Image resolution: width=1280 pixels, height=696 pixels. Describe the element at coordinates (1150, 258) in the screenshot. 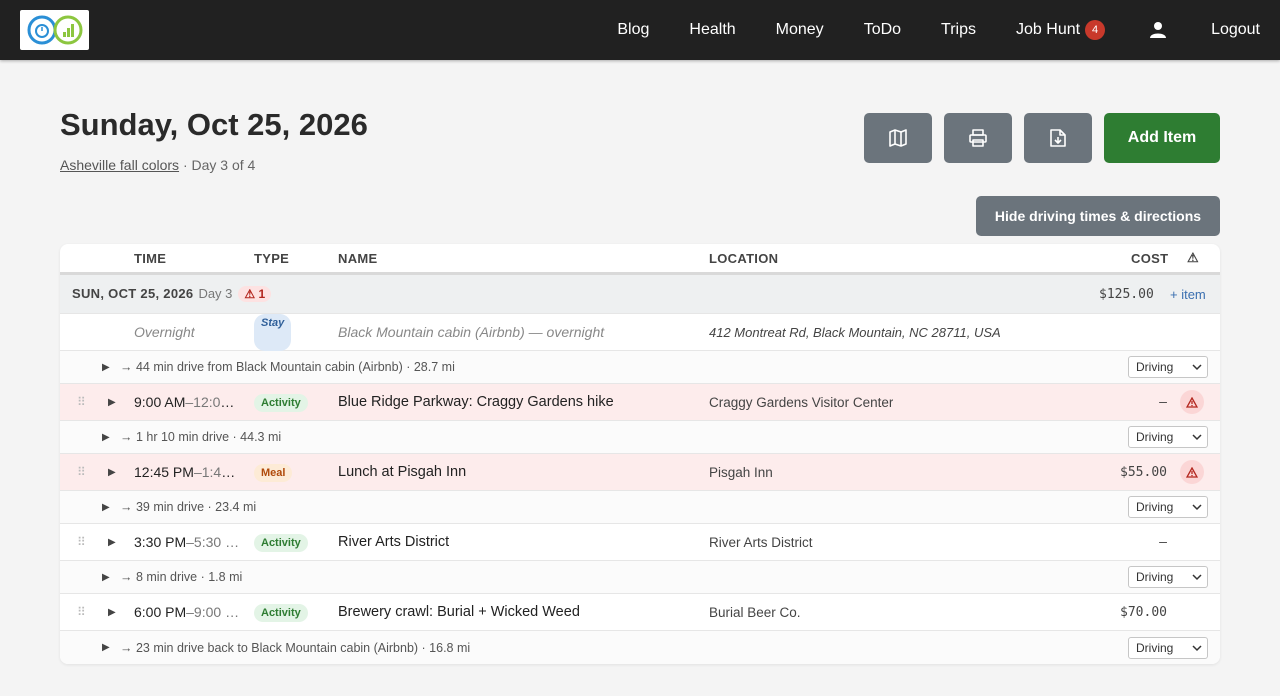

I see `col-cost: COST` at that location.